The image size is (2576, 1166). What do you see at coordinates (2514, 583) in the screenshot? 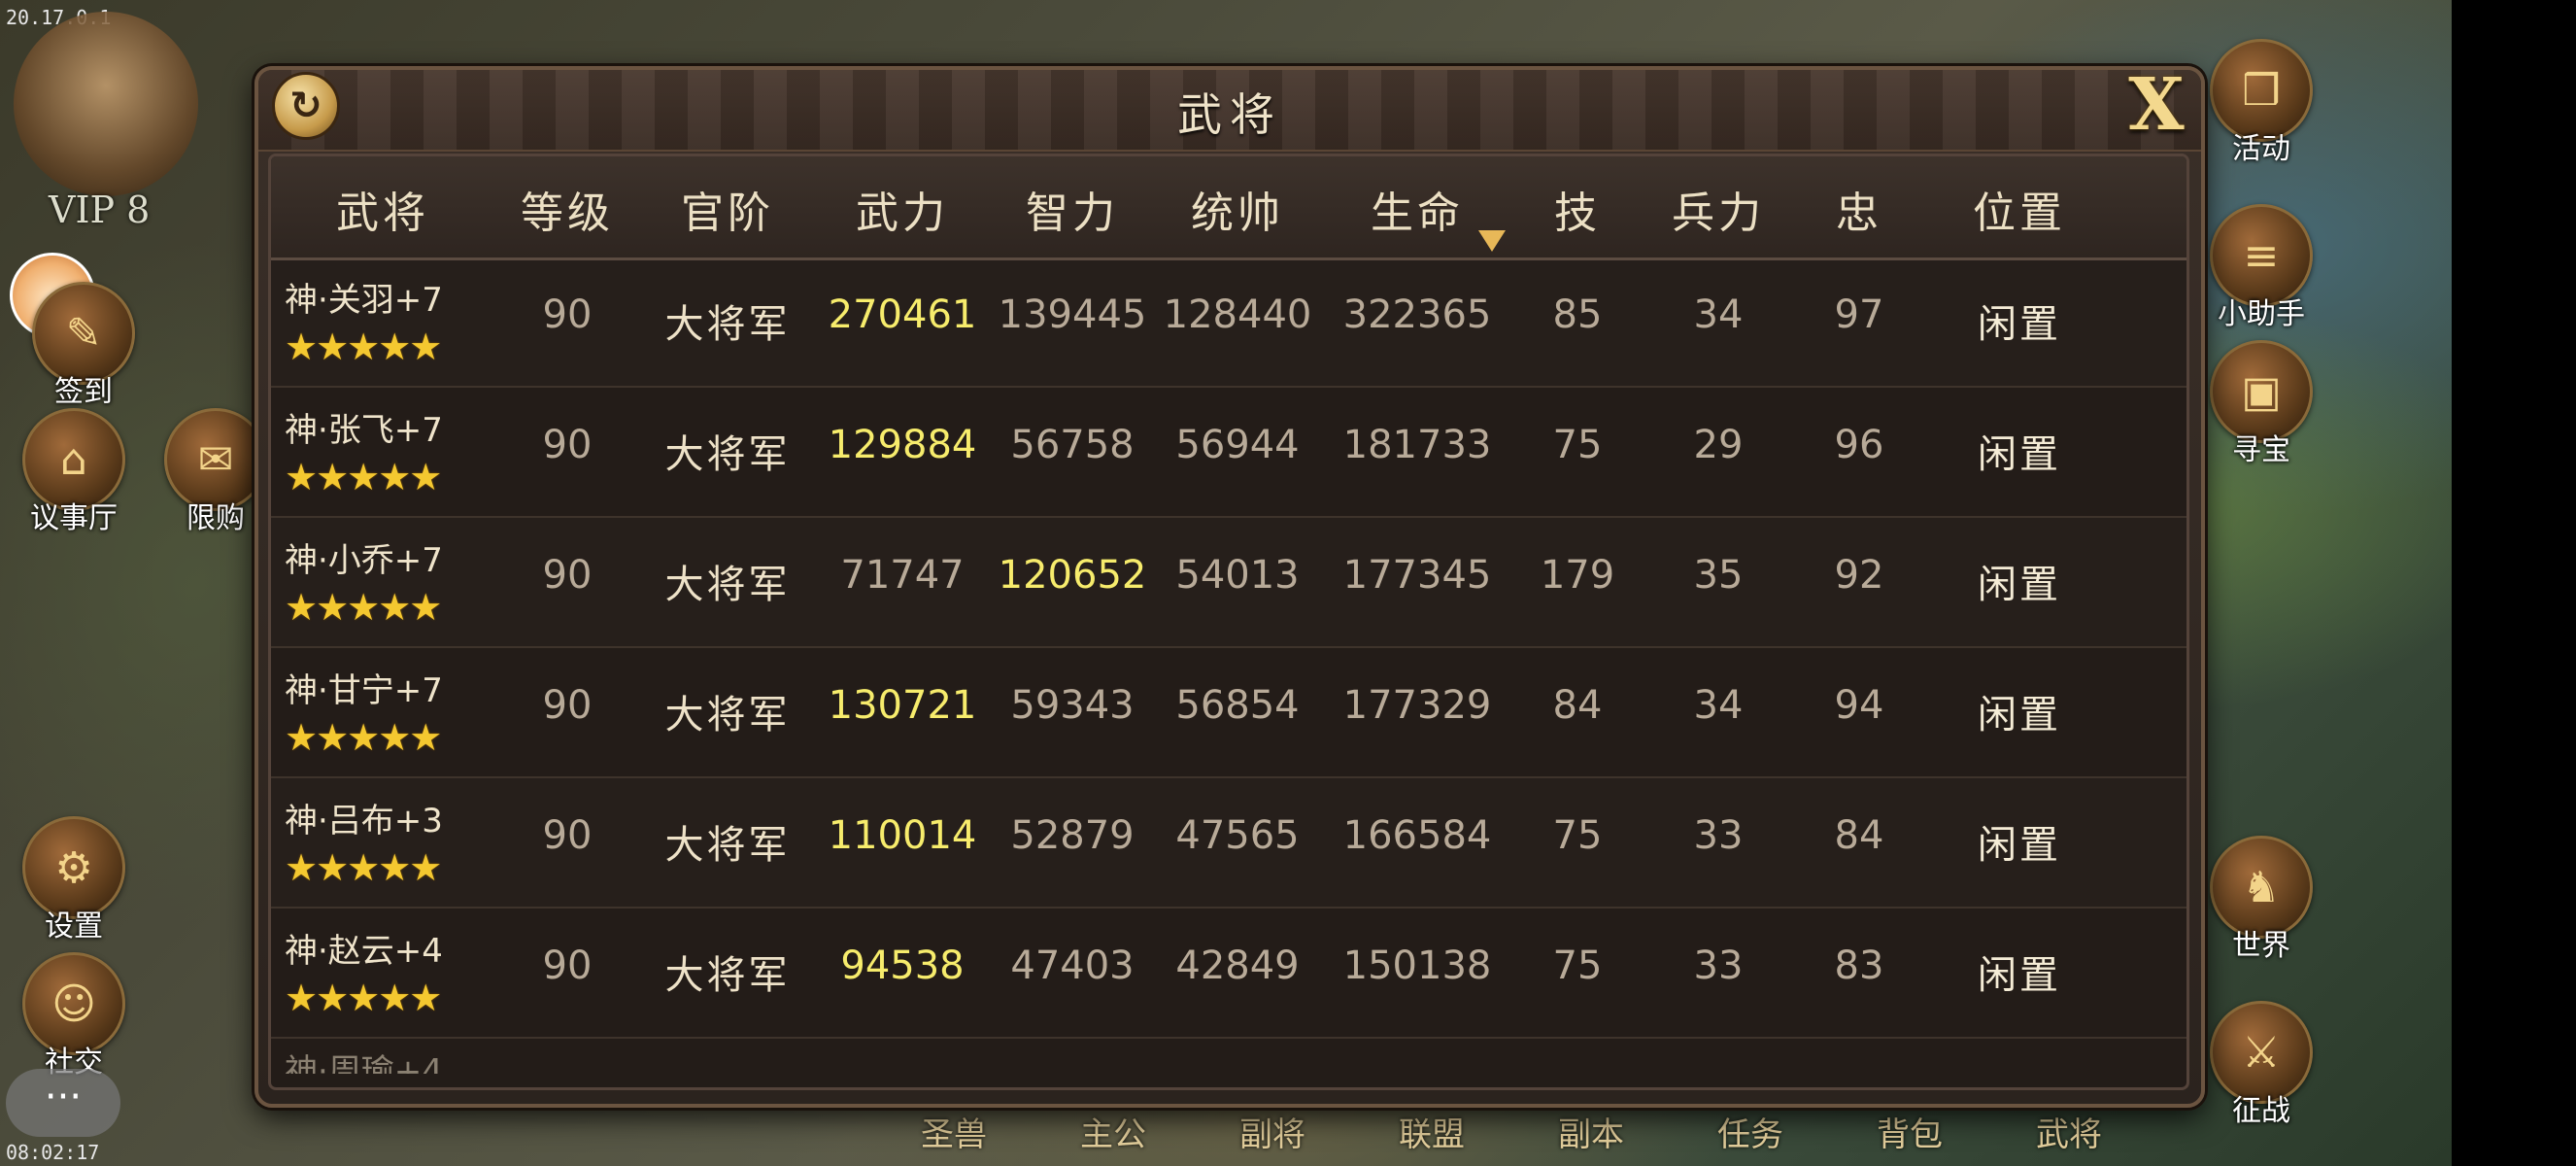
I see `screen-edge` at bounding box center [2514, 583].